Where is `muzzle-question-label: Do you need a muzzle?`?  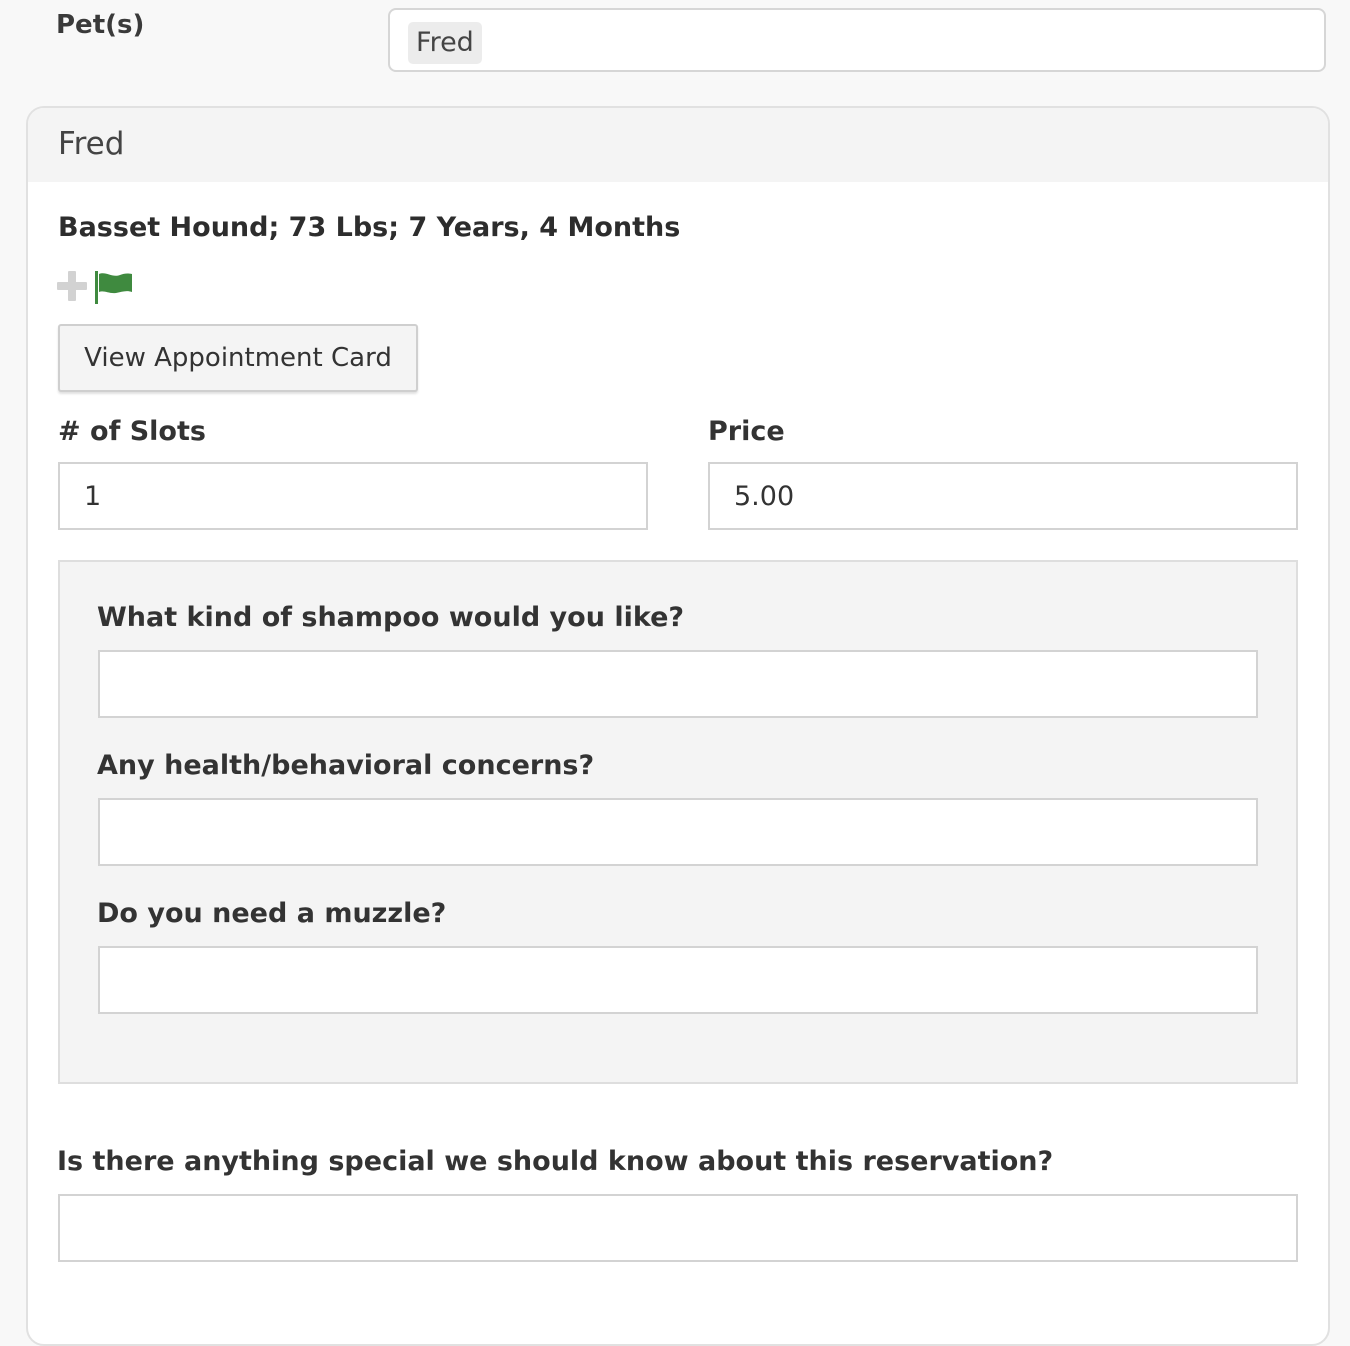
muzzle-question-label: Do you need a muzzle? is located at coordinates (272, 913).